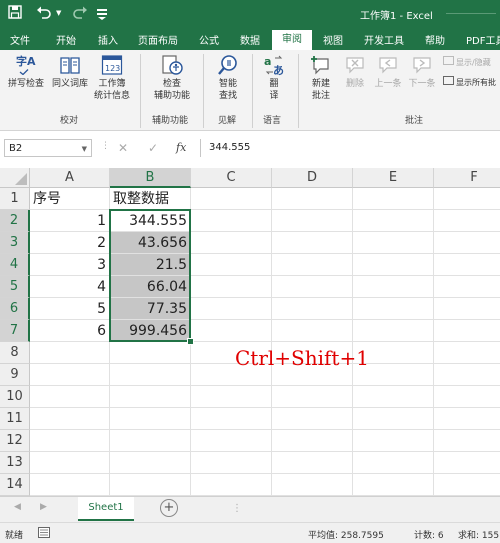 Image resolution: width=500 pixels, height=543 pixels. I want to click on cell-b9, so click(150, 375).